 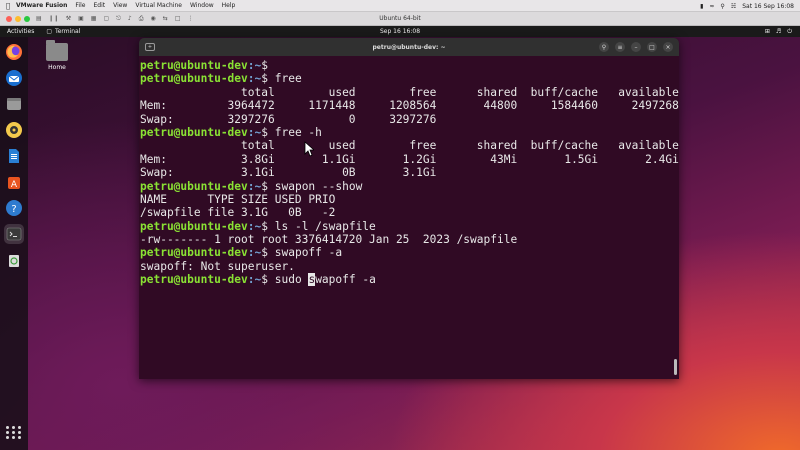 What do you see at coordinates (165, 19) in the screenshot?
I see `network-icon: ⇆` at bounding box center [165, 19].